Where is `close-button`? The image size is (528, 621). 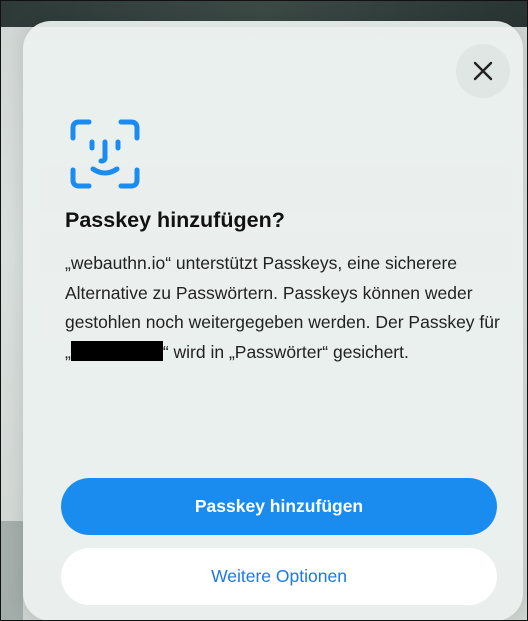
close-button is located at coordinates (483, 71).